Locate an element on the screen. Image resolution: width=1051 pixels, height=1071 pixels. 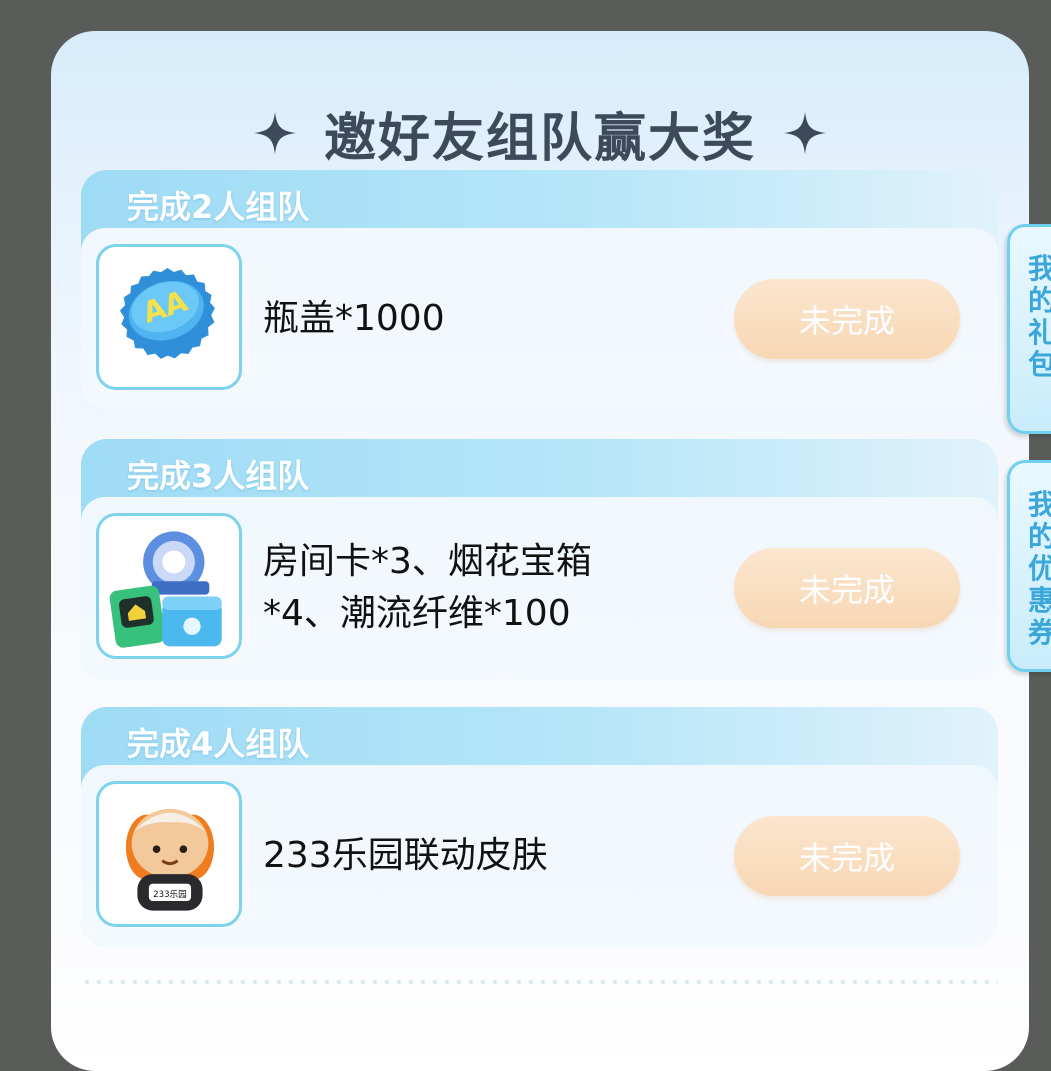
dotted-divider is located at coordinates (539, 982).